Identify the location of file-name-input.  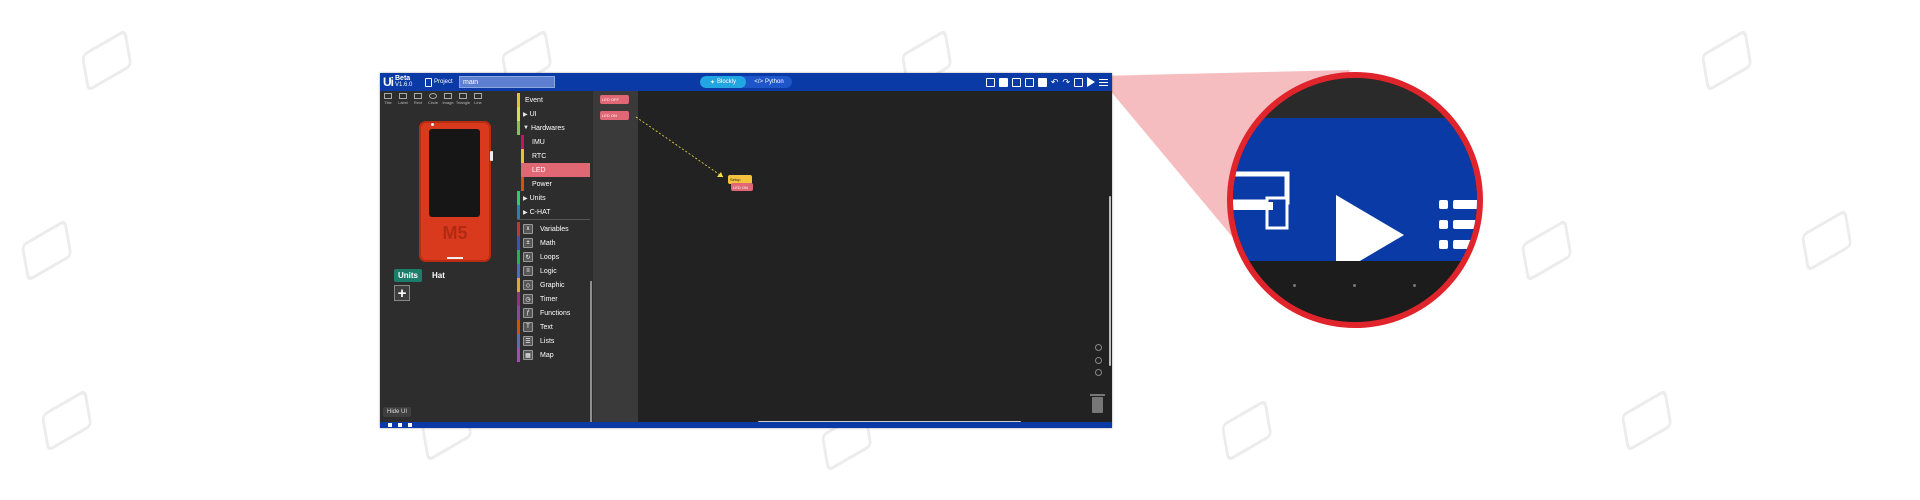
(507, 82).